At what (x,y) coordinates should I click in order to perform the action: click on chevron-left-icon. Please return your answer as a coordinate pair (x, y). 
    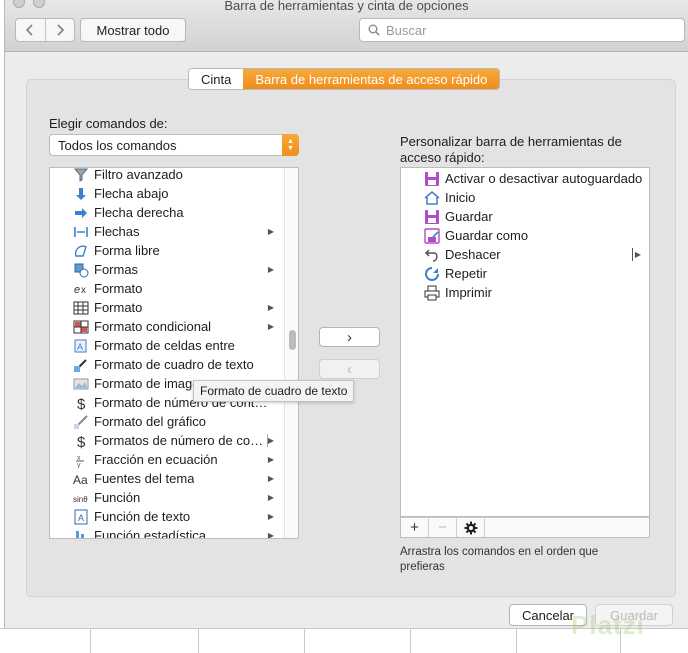
    Looking at the image, I should click on (30, 30).